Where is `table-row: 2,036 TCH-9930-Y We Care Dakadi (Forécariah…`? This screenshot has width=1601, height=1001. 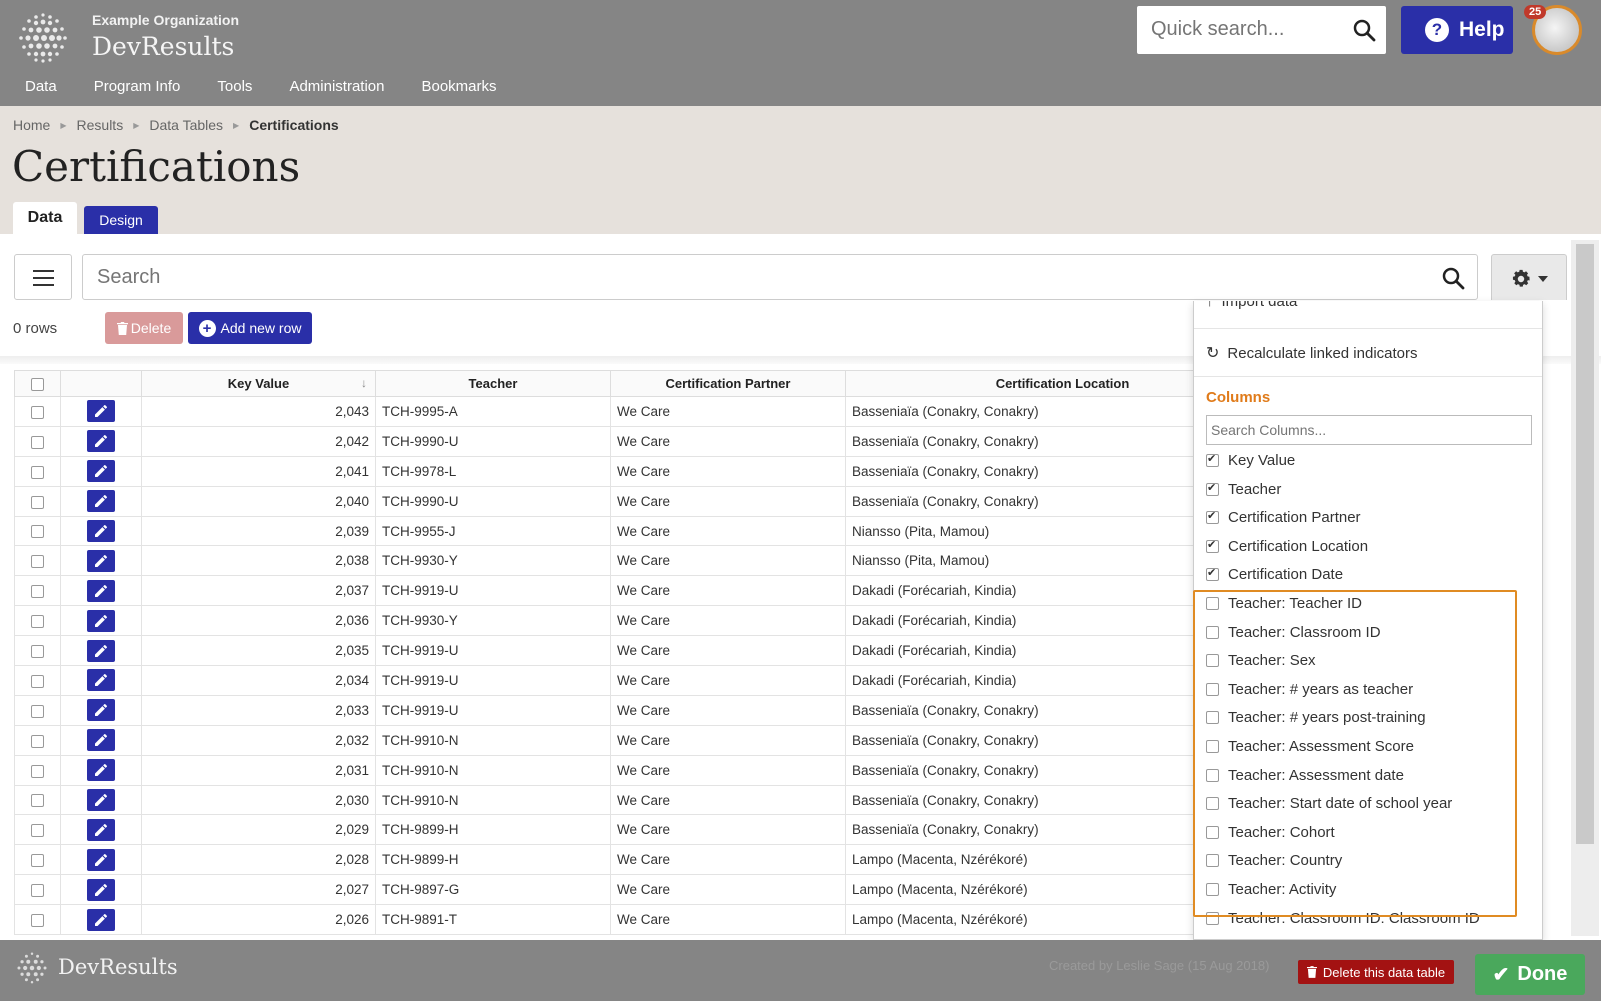
table-row: 2,036 TCH-9930-Y We Care Dakadi (Forécariah… is located at coordinates (647, 621).